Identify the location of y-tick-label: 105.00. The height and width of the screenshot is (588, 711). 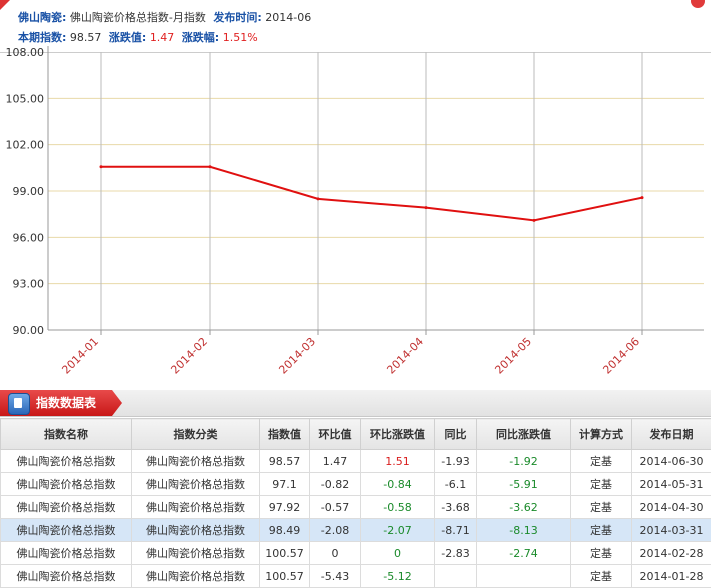
(25, 98).